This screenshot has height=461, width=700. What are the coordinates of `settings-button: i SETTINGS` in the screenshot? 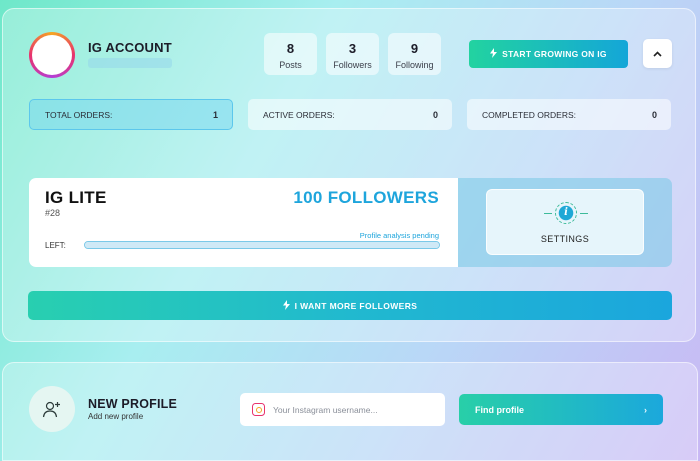 It's located at (565, 222).